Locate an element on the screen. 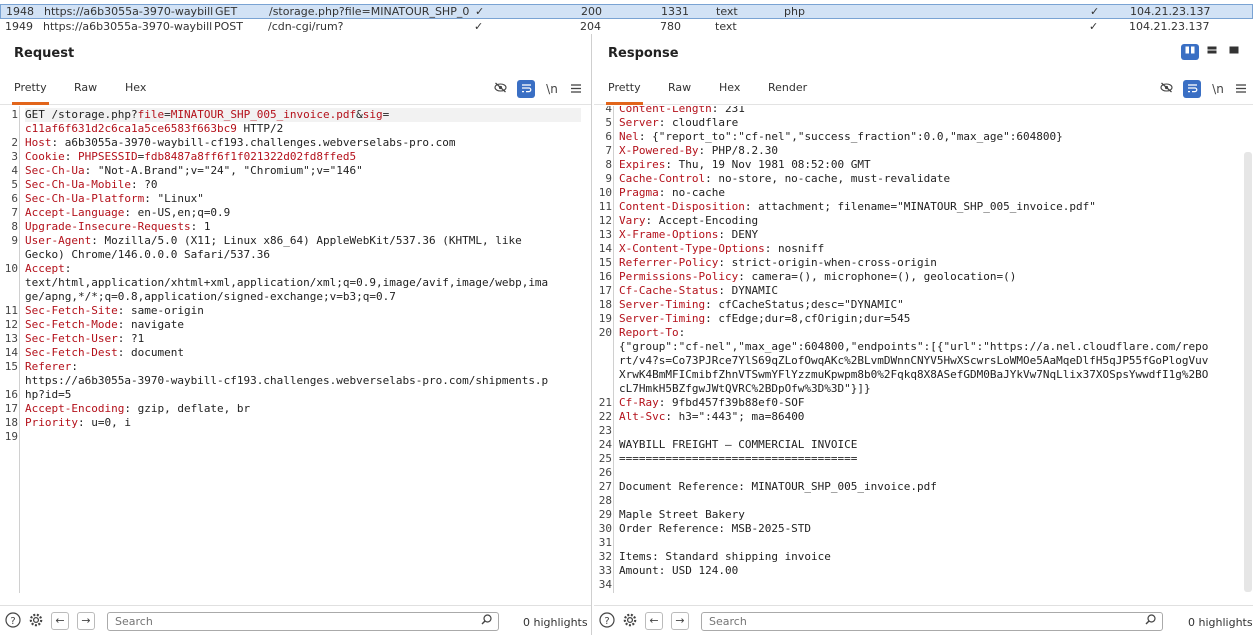 The height and width of the screenshot is (635, 1253). code-line: Gecko) Chrome/146.0.0.0 Safari/537.36 is located at coordinates (147, 255).